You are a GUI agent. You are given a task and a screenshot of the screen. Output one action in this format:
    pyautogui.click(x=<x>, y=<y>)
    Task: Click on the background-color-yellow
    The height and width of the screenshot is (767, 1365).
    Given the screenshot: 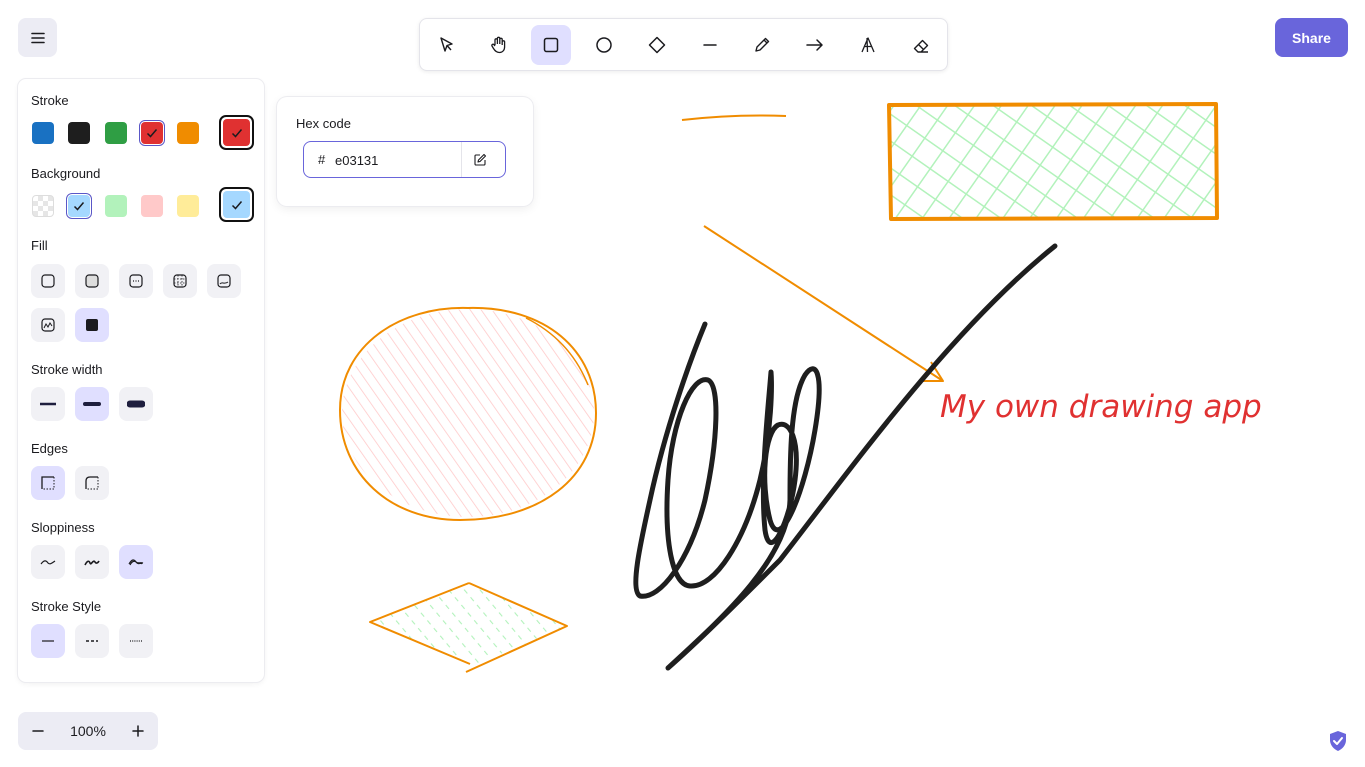 What is the action you would take?
    pyautogui.click(x=188, y=206)
    